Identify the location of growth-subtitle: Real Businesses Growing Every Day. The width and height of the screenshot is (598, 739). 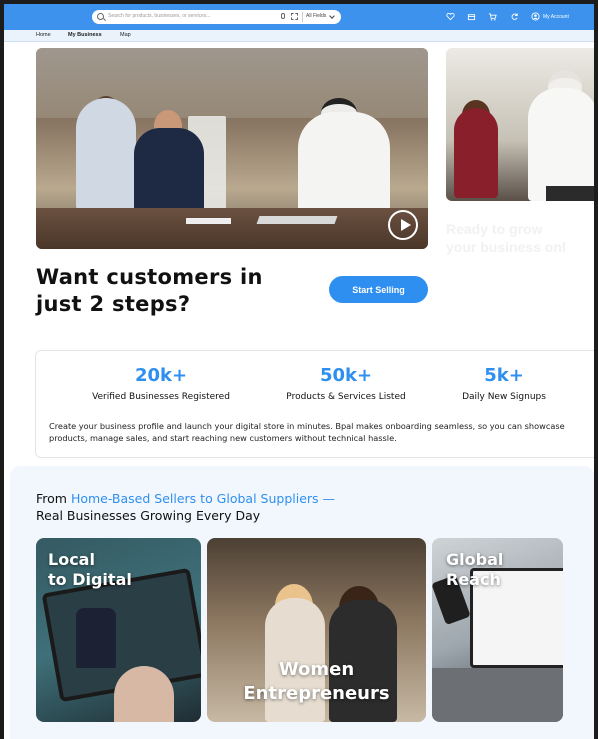
(148, 515).